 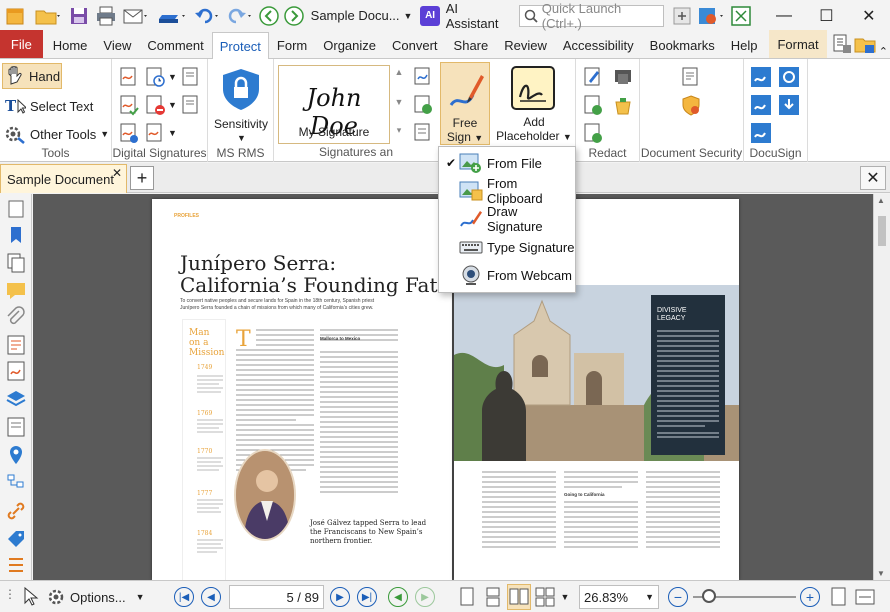 What do you see at coordinates (95, 597) in the screenshot?
I see `options-button: Options... ▼` at bounding box center [95, 597].